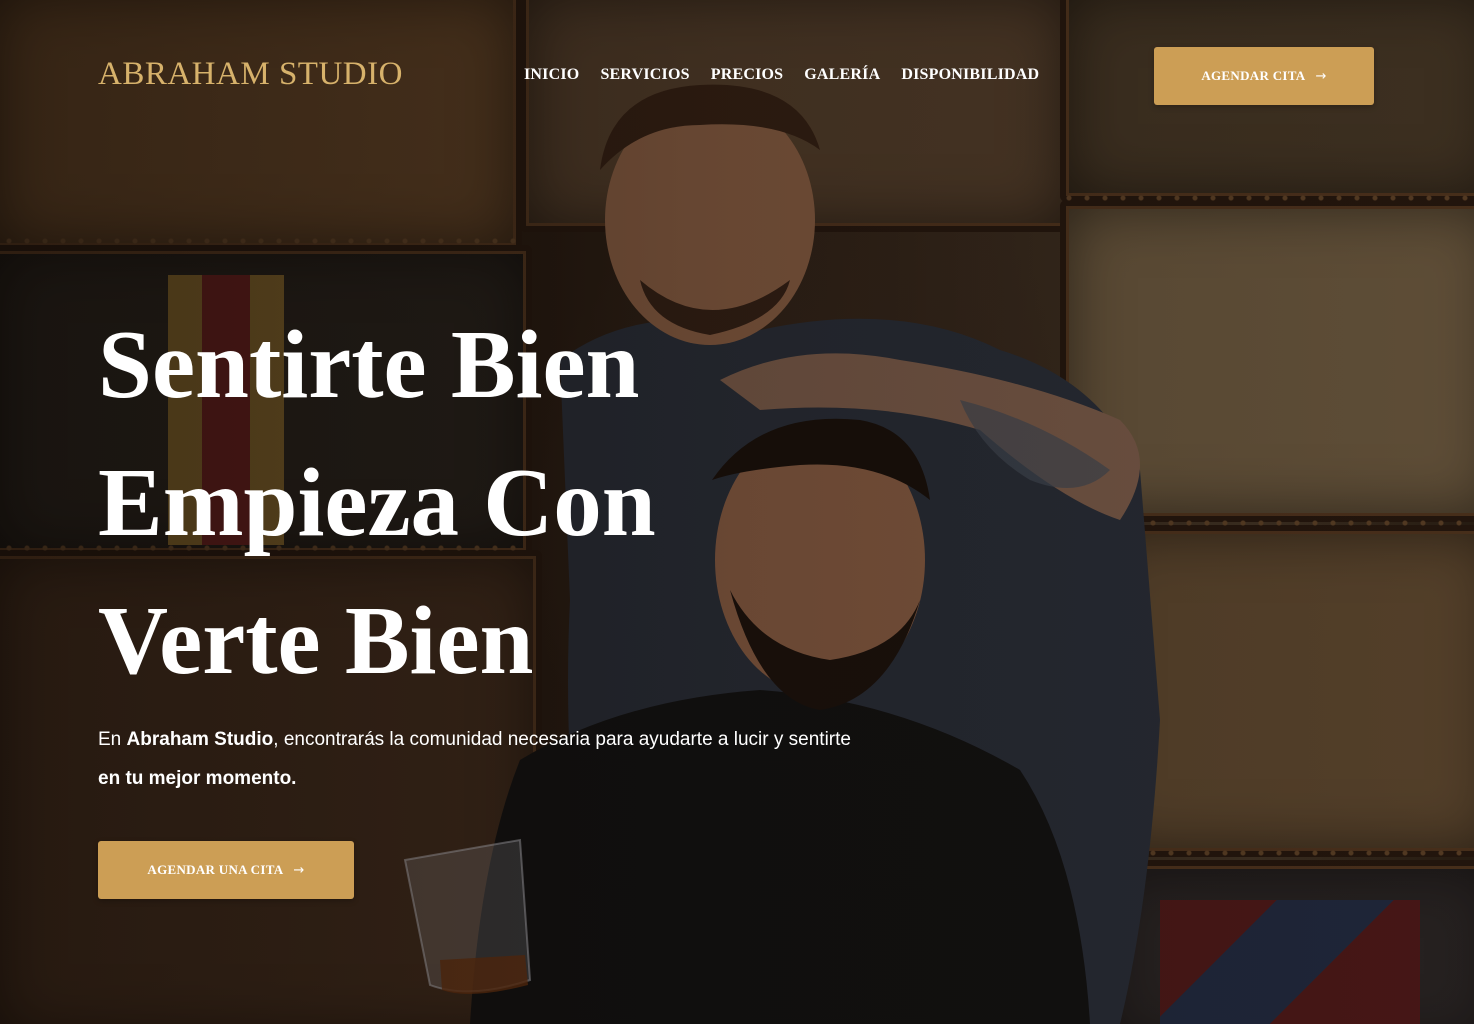 This screenshot has height=1024, width=1474. I want to click on nav-item-galeria: GALERÍA, so click(842, 75).